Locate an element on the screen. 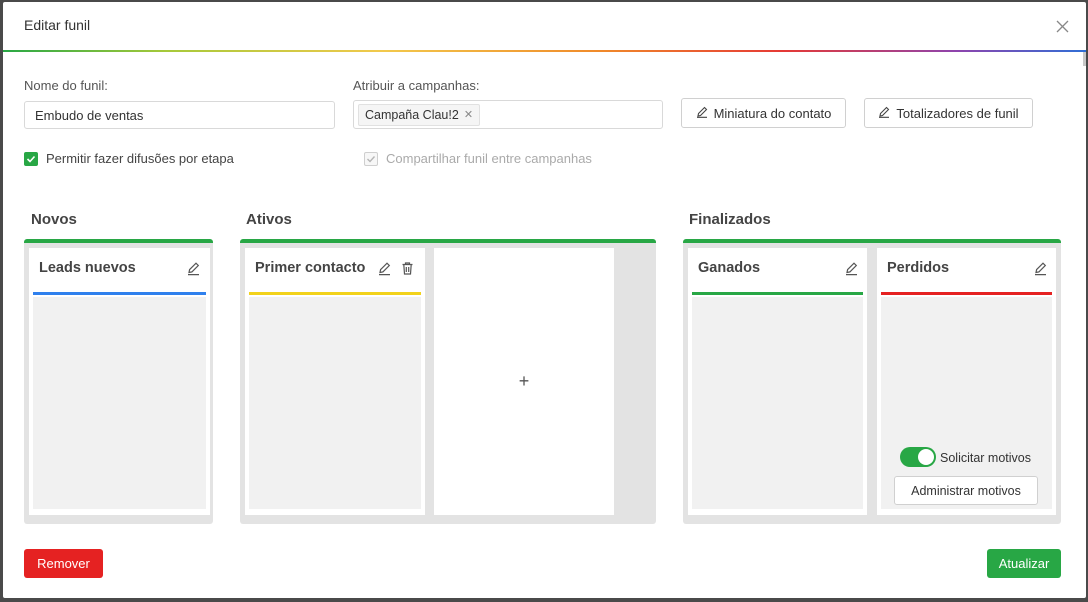 The width and height of the screenshot is (1088, 602). stage-card-primer-contacto: Primer contacto is located at coordinates (335, 381).